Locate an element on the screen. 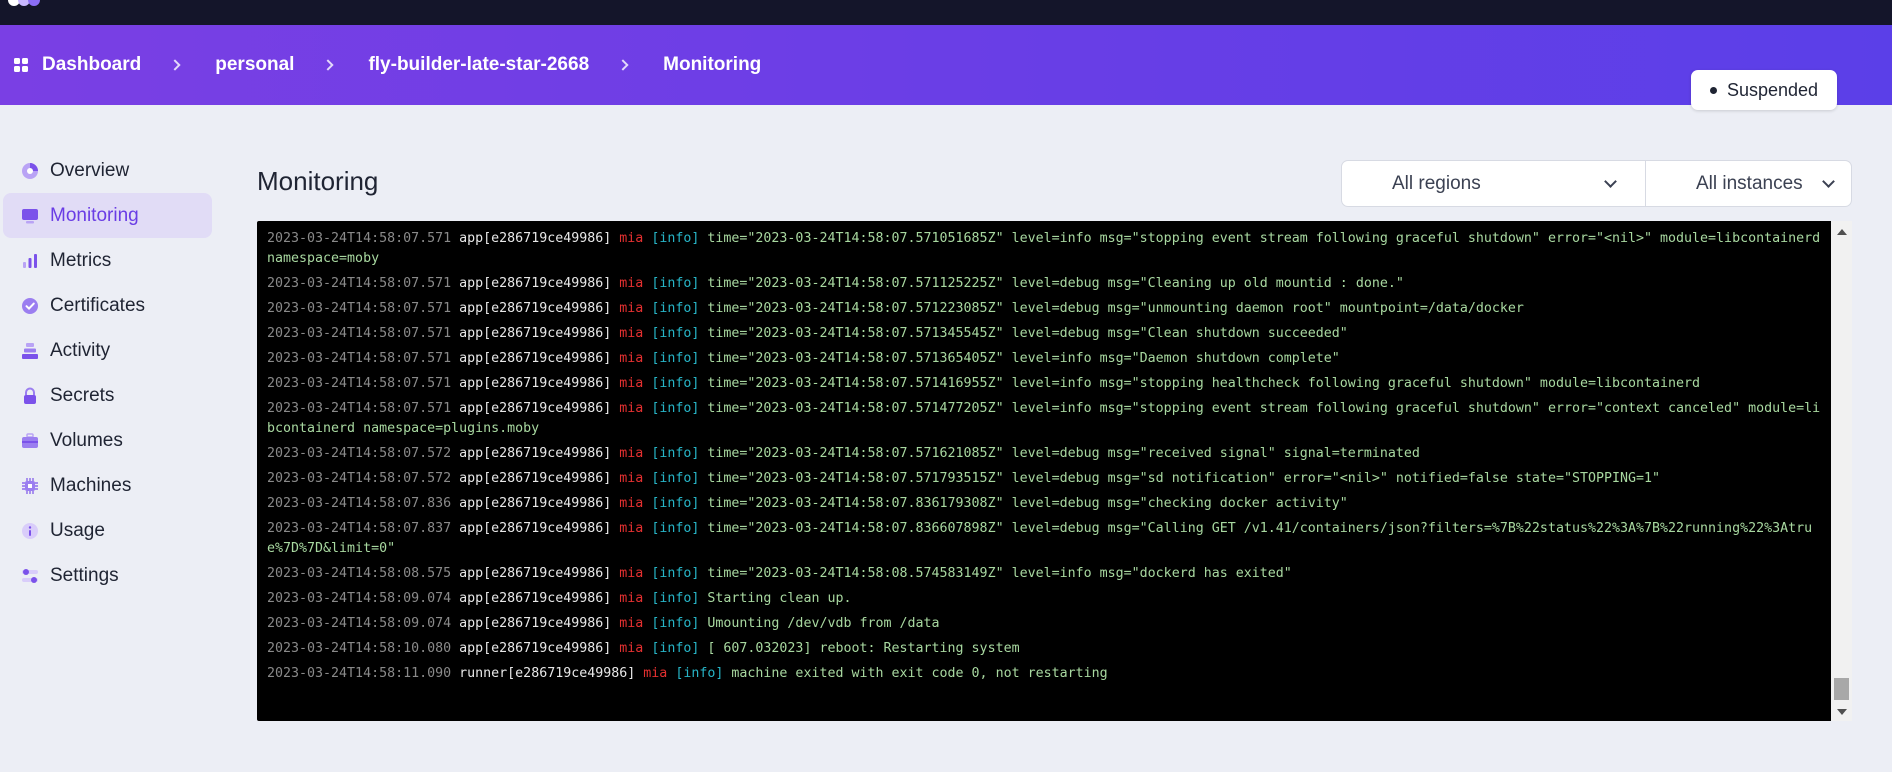  top-bar is located at coordinates (946, 12).